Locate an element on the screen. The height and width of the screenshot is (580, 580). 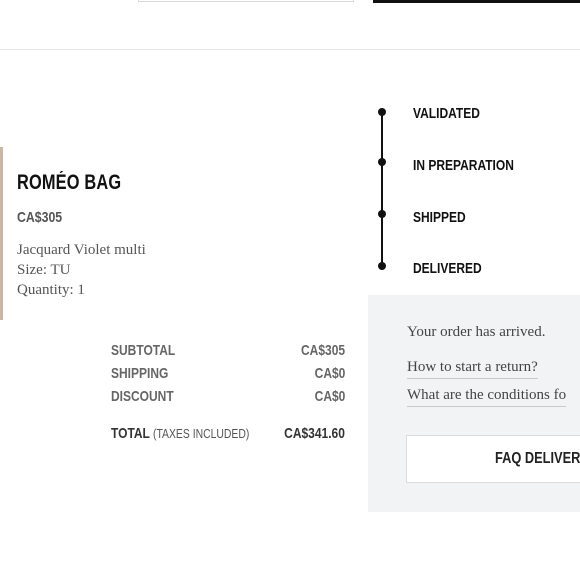
product-price: CA$305 is located at coordinates (40, 217).